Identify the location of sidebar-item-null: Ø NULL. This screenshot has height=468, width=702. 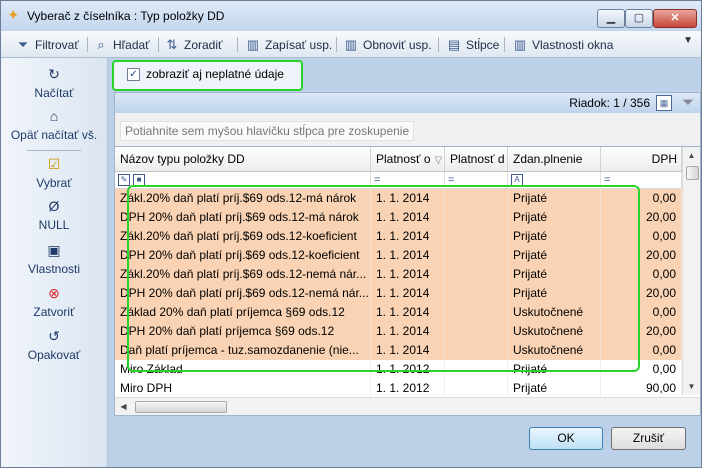
(54, 215).